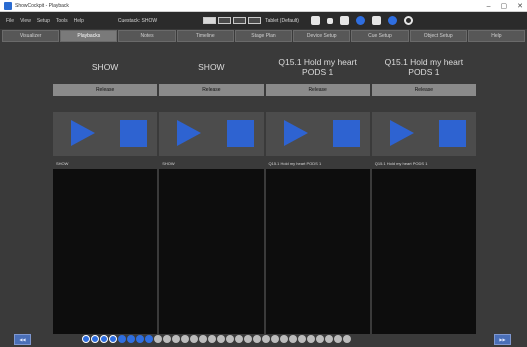  I want to click on help-icon, so click(392, 20).